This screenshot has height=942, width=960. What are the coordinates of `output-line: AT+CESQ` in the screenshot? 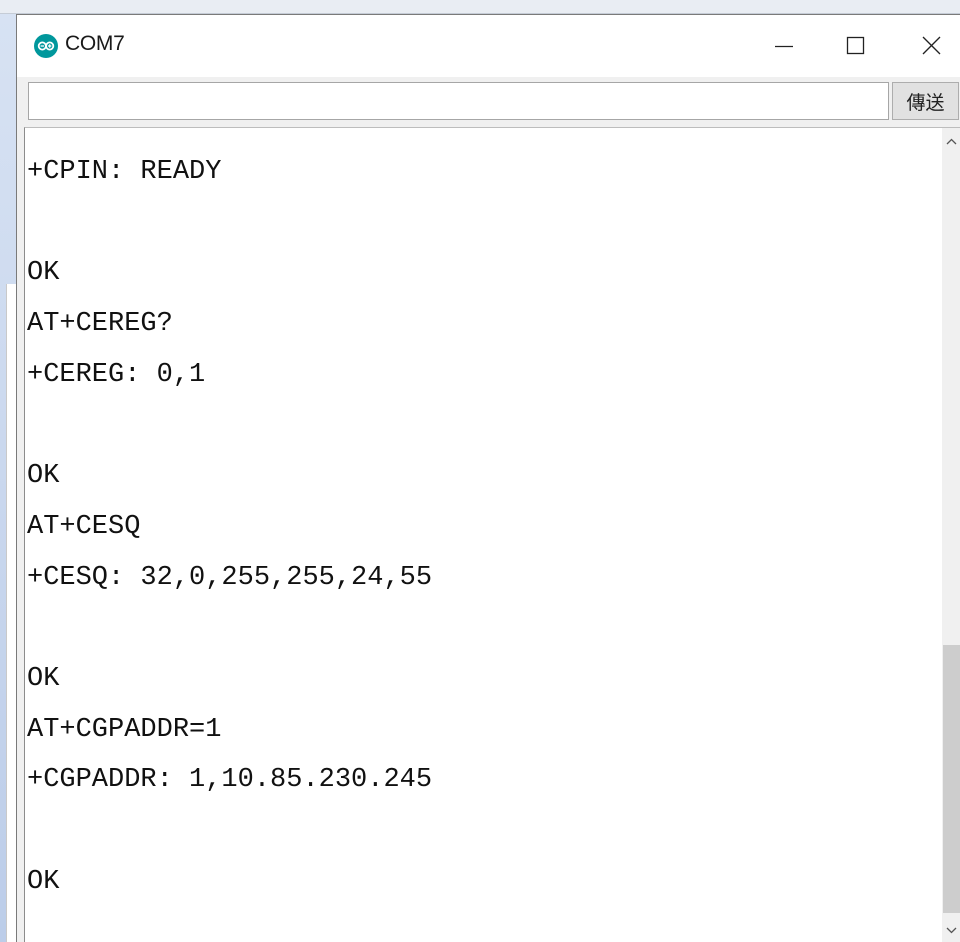 It's located at (84, 526).